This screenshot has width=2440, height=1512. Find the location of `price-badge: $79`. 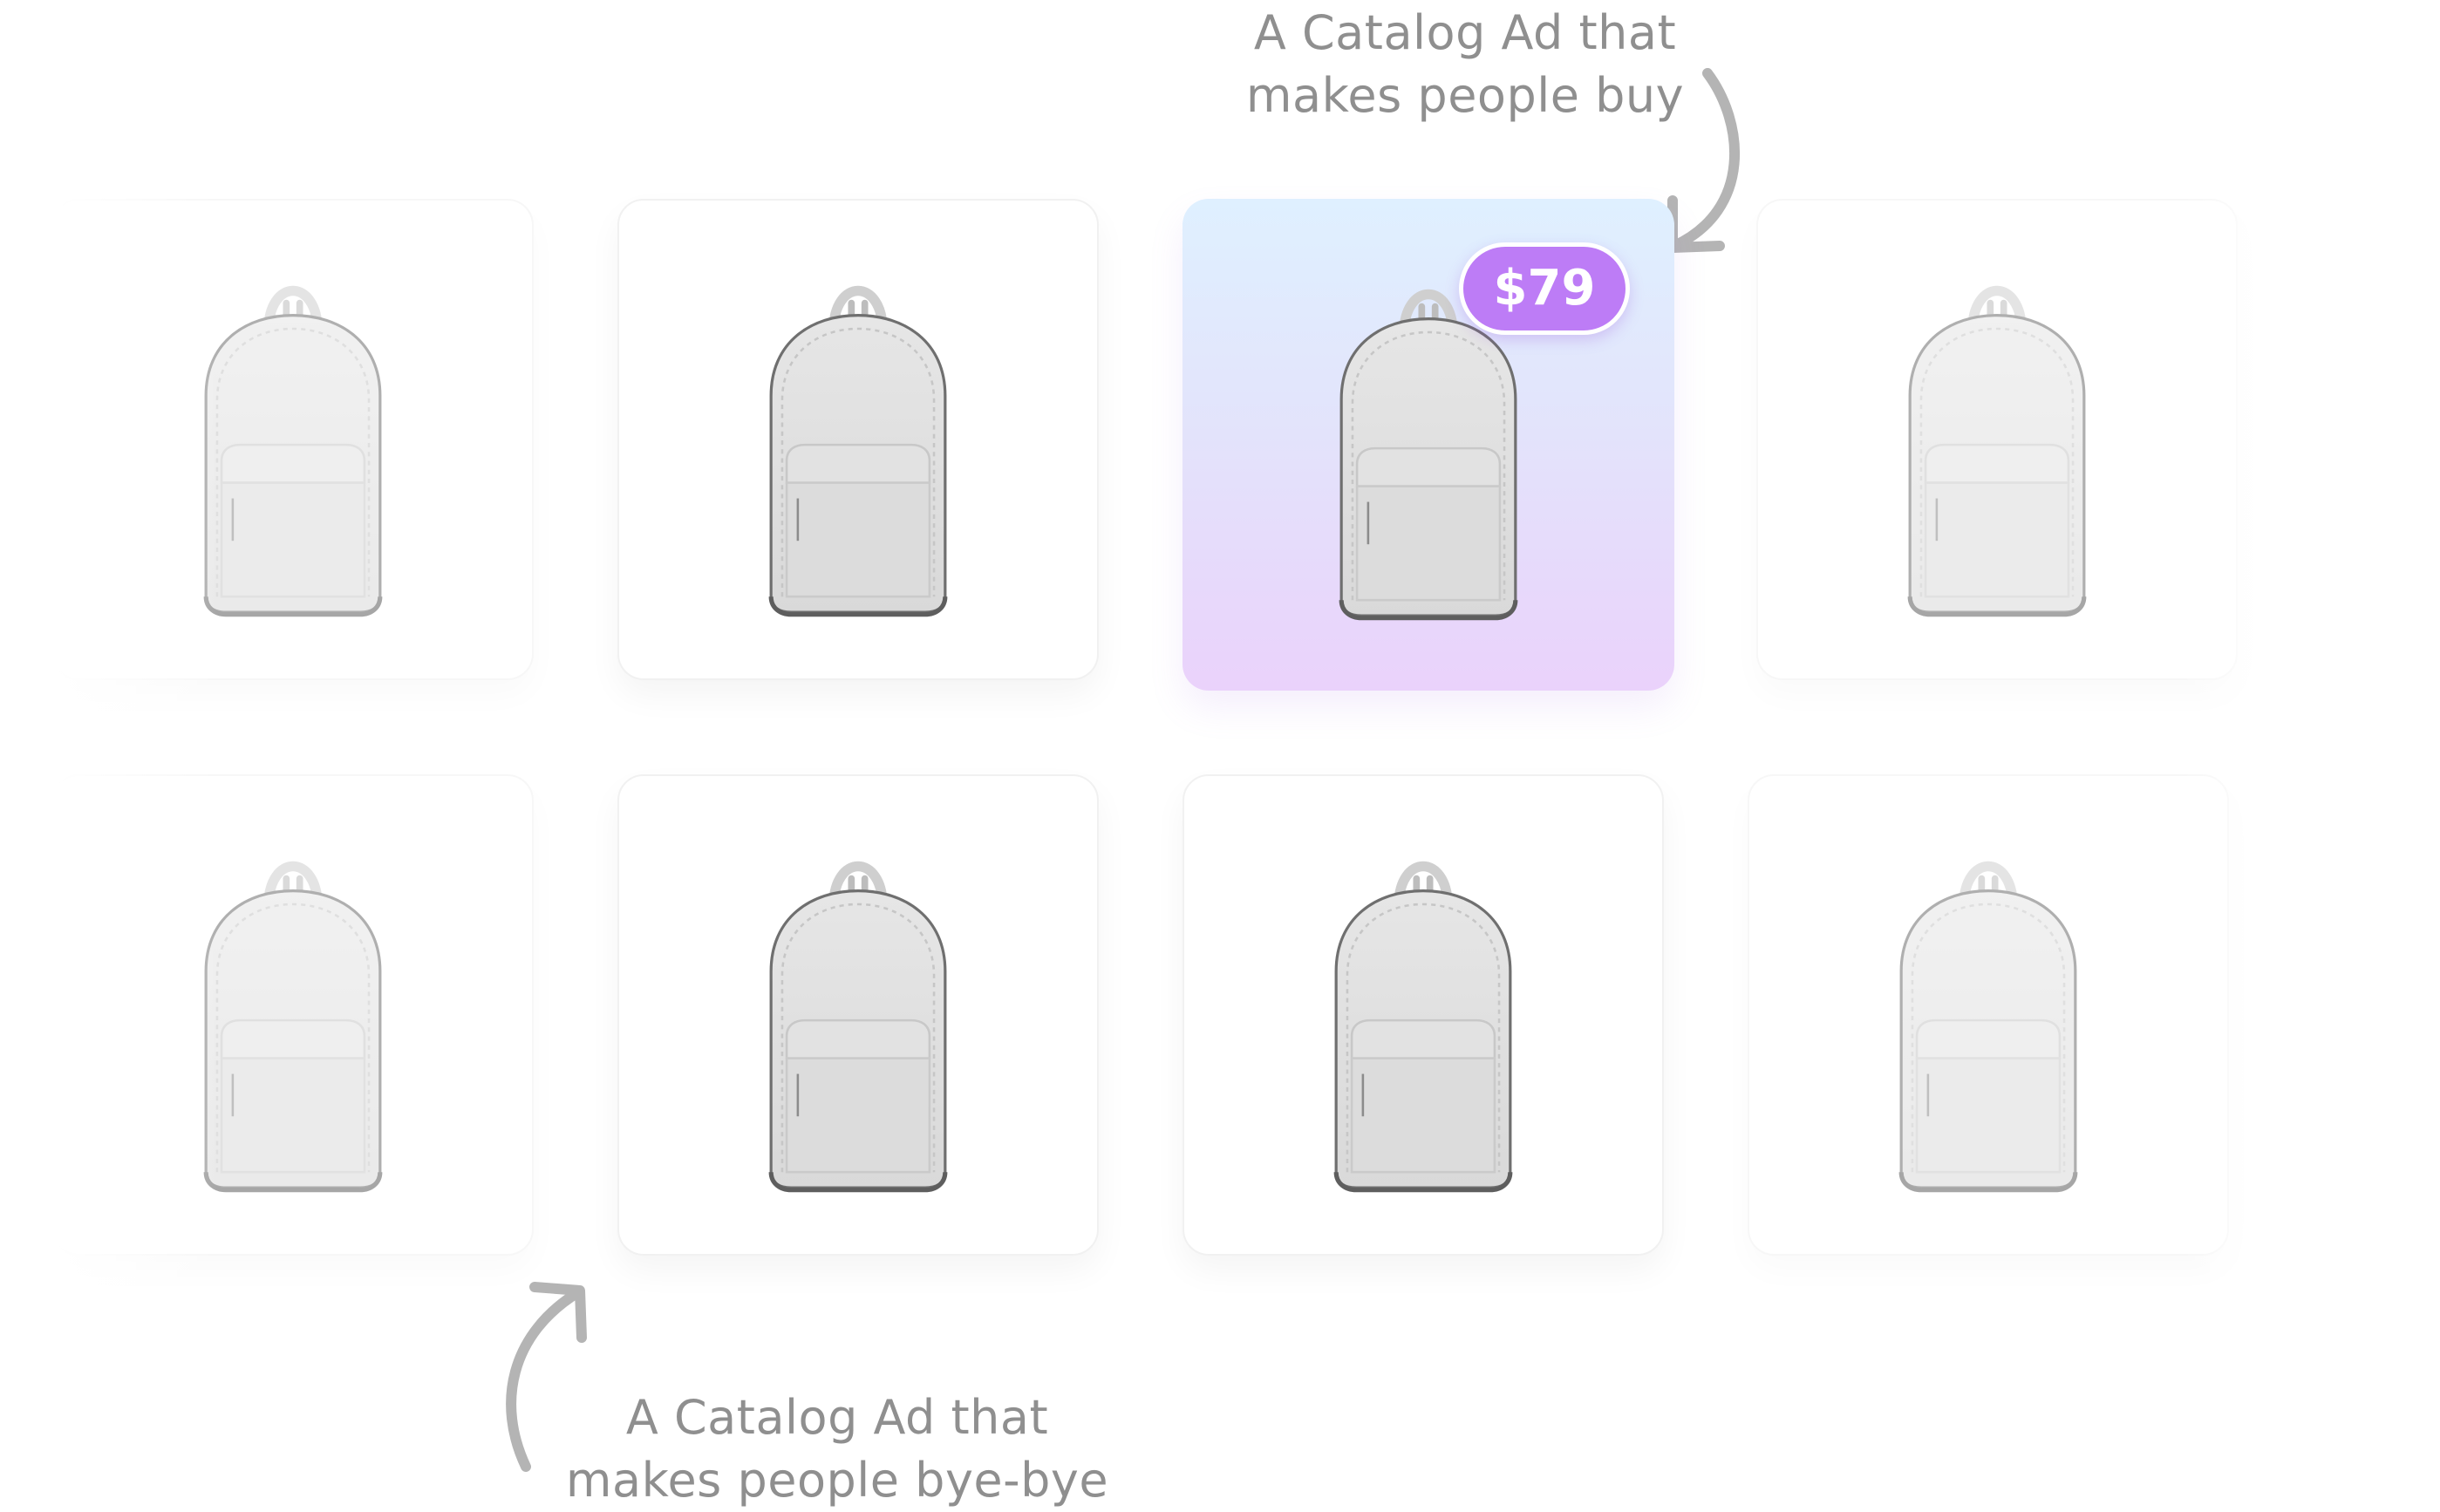

price-badge: $79 is located at coordinates (1544, 288).